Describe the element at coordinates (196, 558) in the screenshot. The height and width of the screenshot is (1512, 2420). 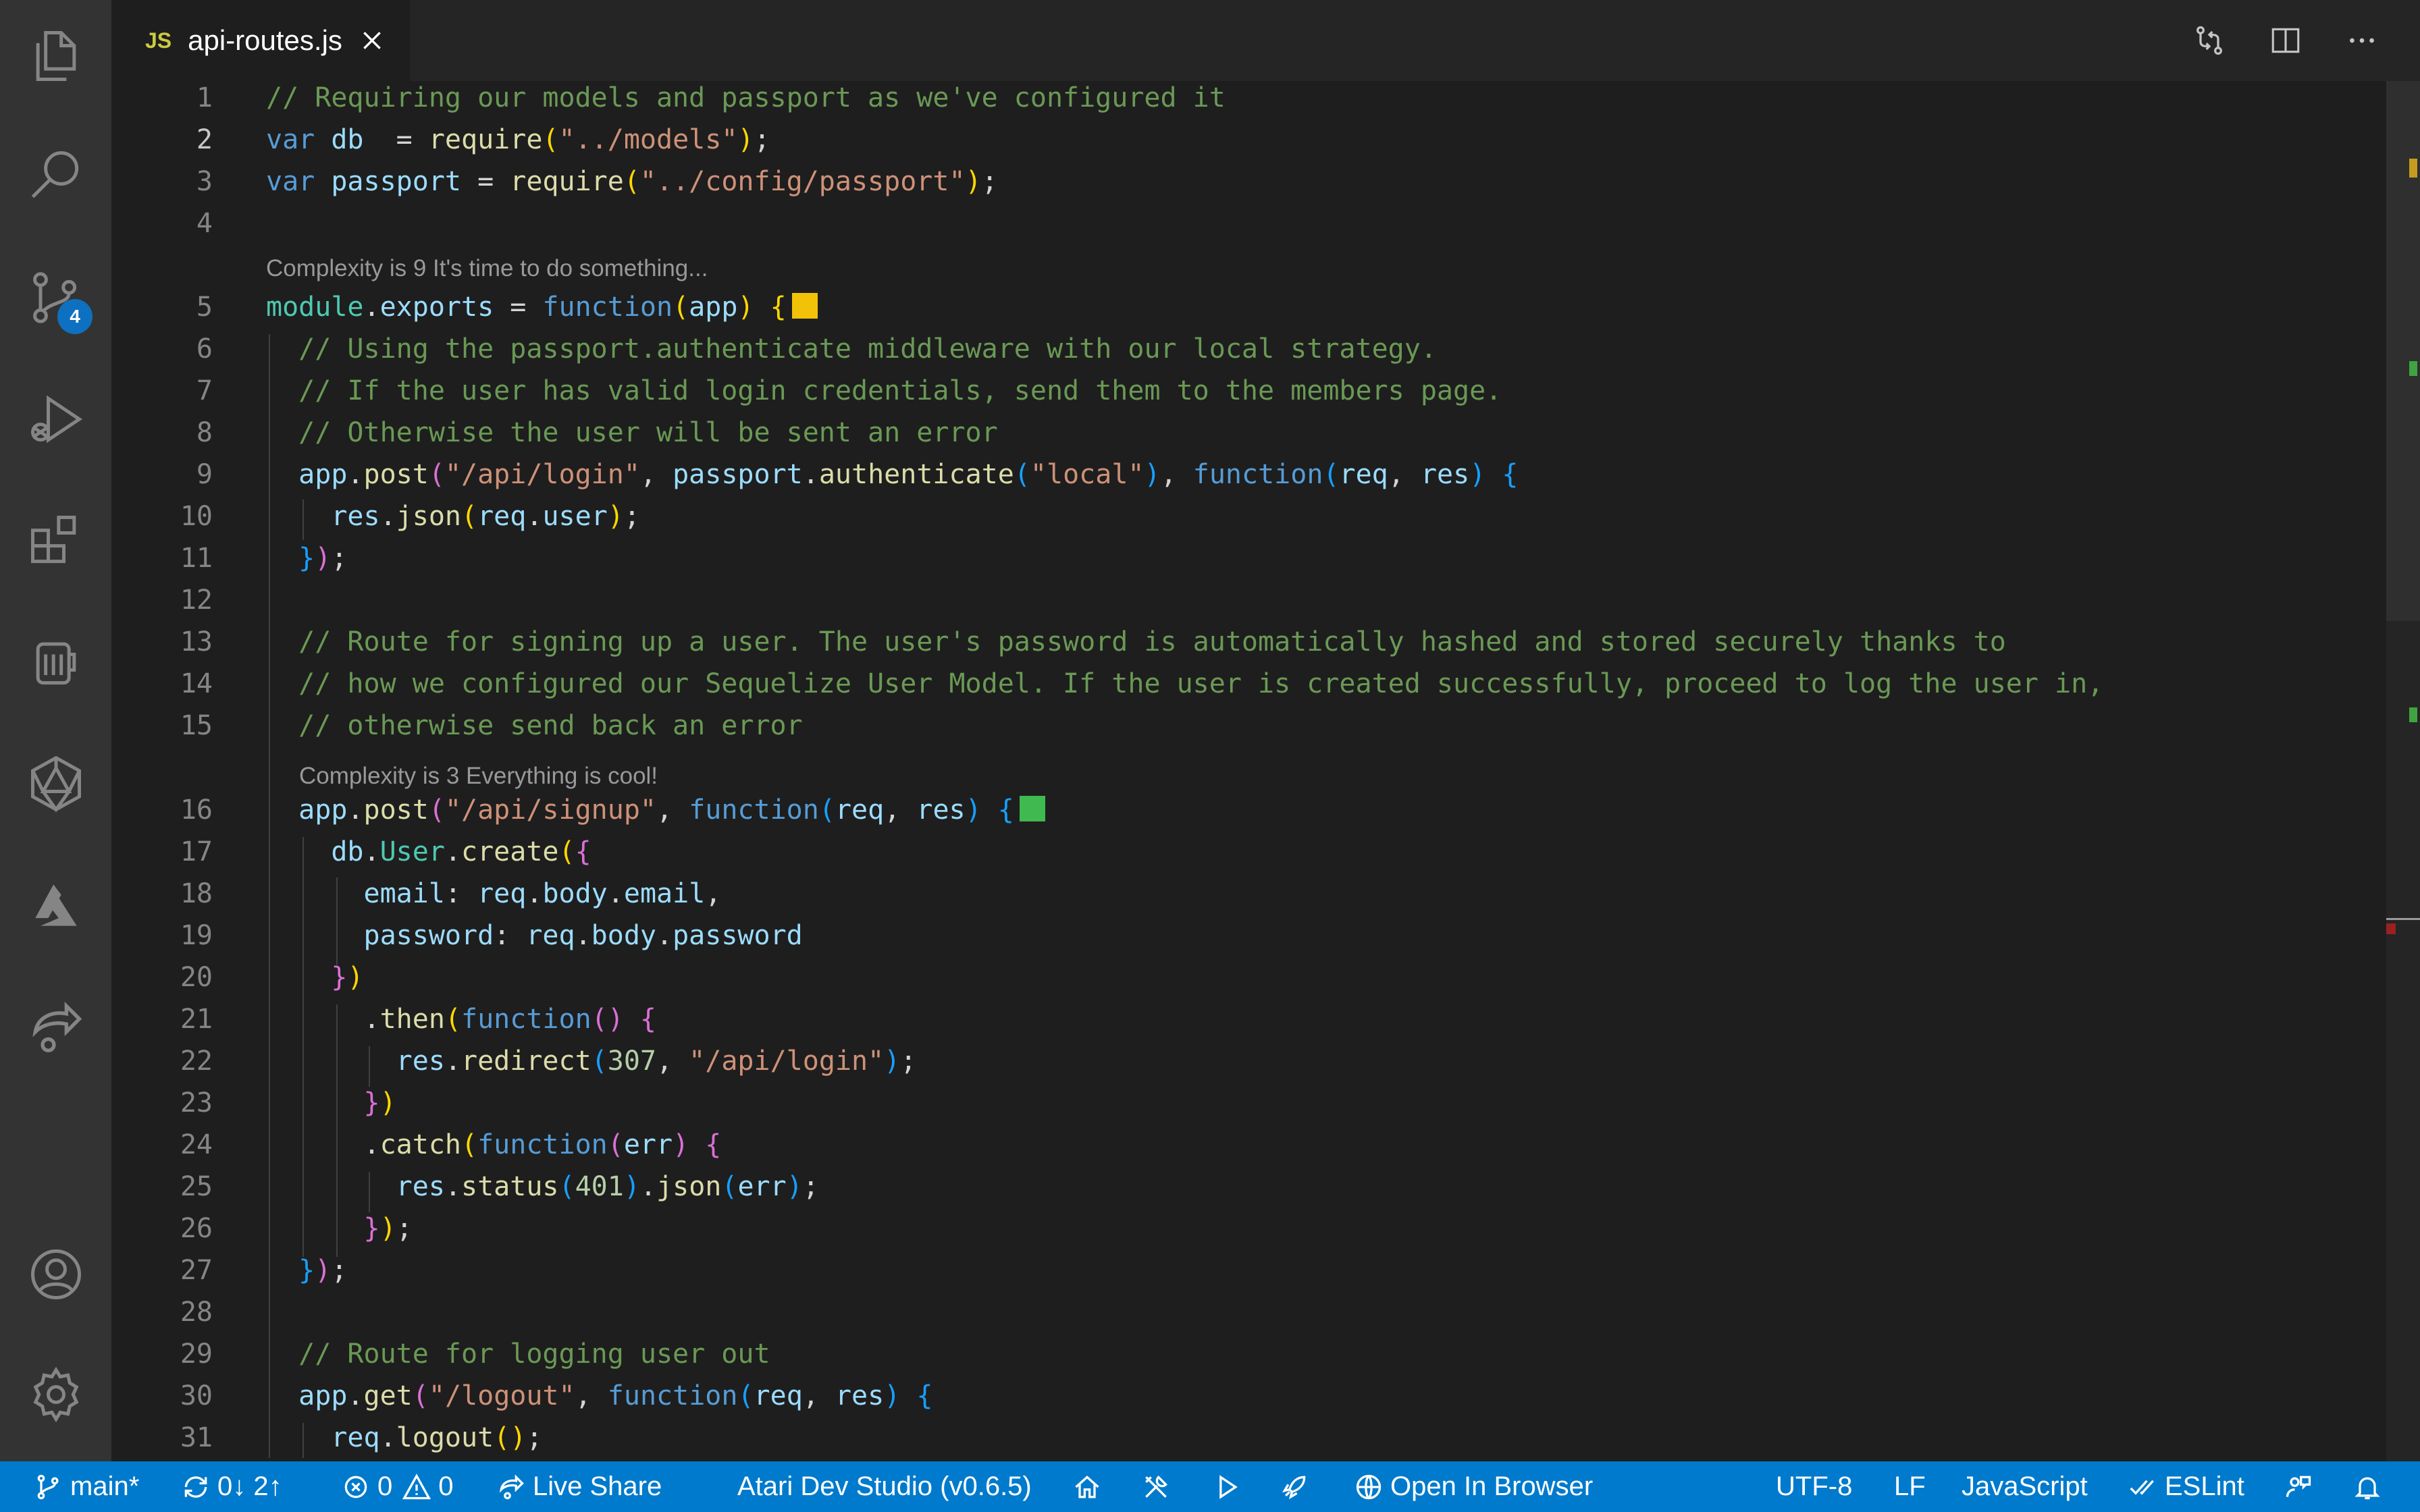
I see `line-number: 11` at that location.